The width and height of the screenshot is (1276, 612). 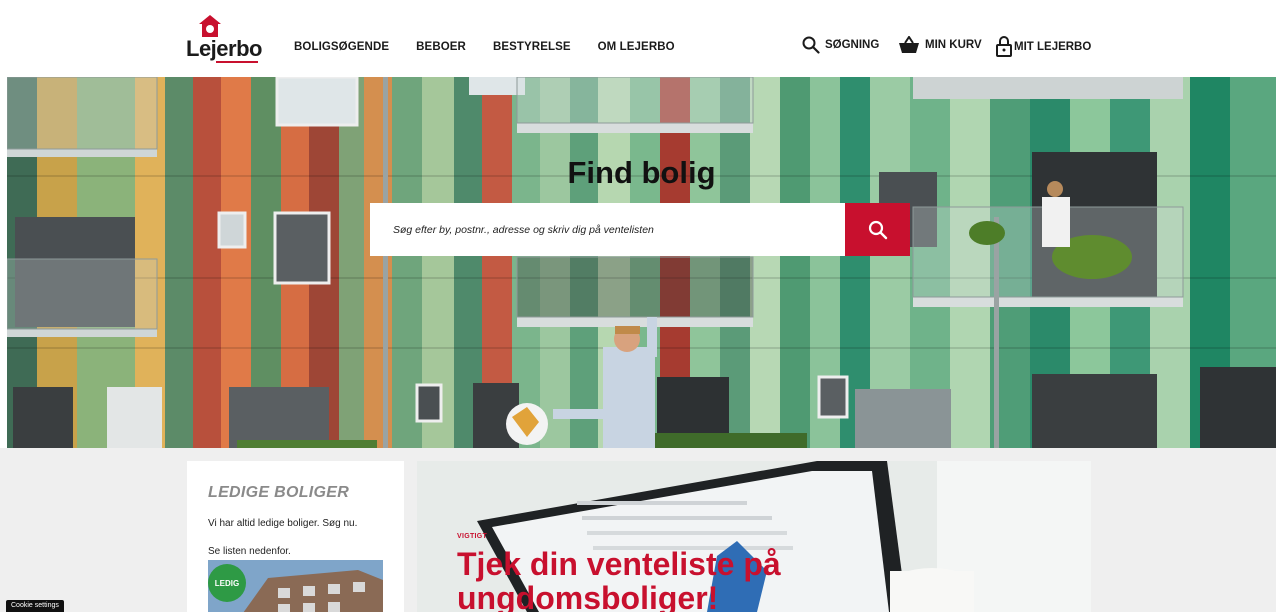 I want to click on nav-item-boligsogende: BOLIGSØGENDE, so click(x=341, y=47).